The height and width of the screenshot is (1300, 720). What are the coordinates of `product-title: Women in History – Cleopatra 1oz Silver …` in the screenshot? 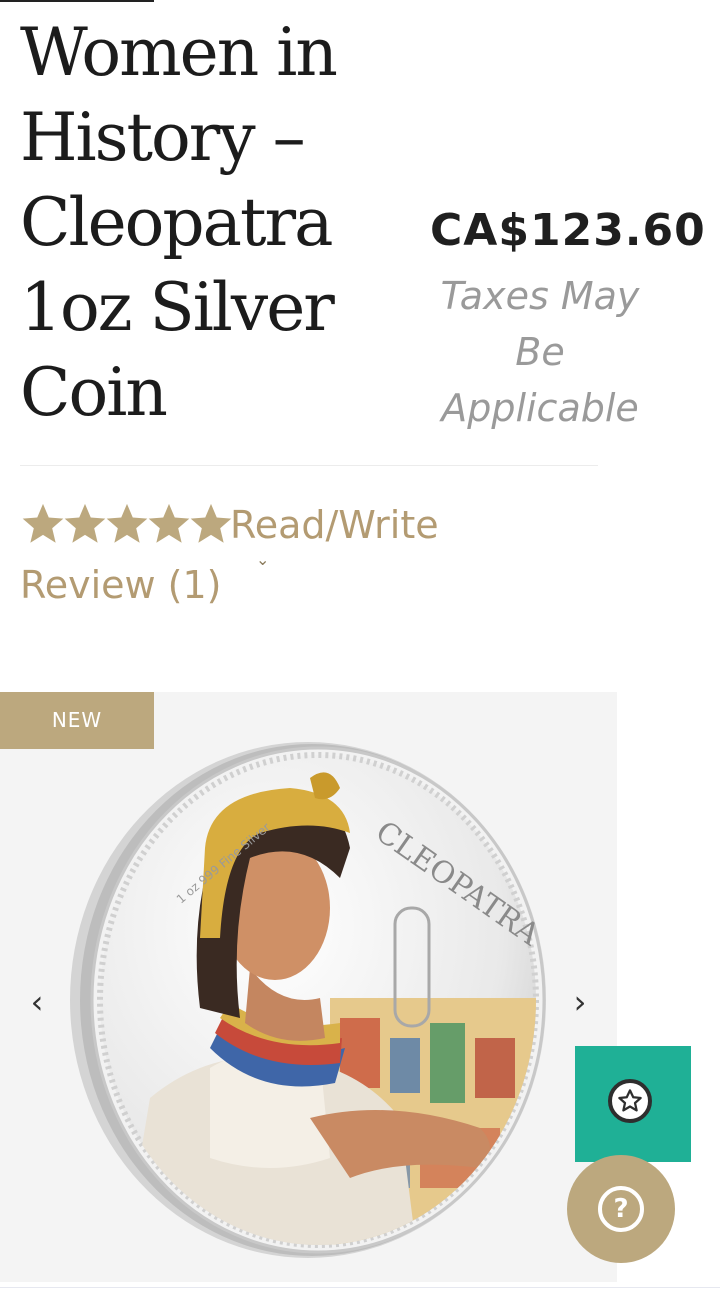 It's located at (179, 222).